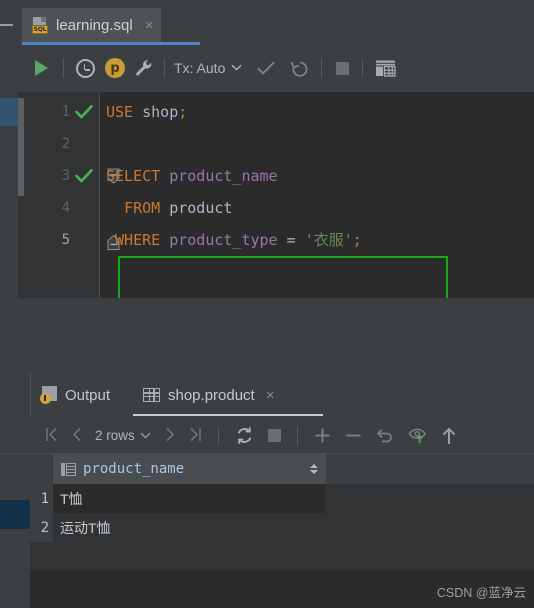 Image resolution: width=534 pixels, height=608 pixels. What do you see at coordinates (276, 314) in the screenshot?
I see `editor-footer` at bounding box center [276, 314].